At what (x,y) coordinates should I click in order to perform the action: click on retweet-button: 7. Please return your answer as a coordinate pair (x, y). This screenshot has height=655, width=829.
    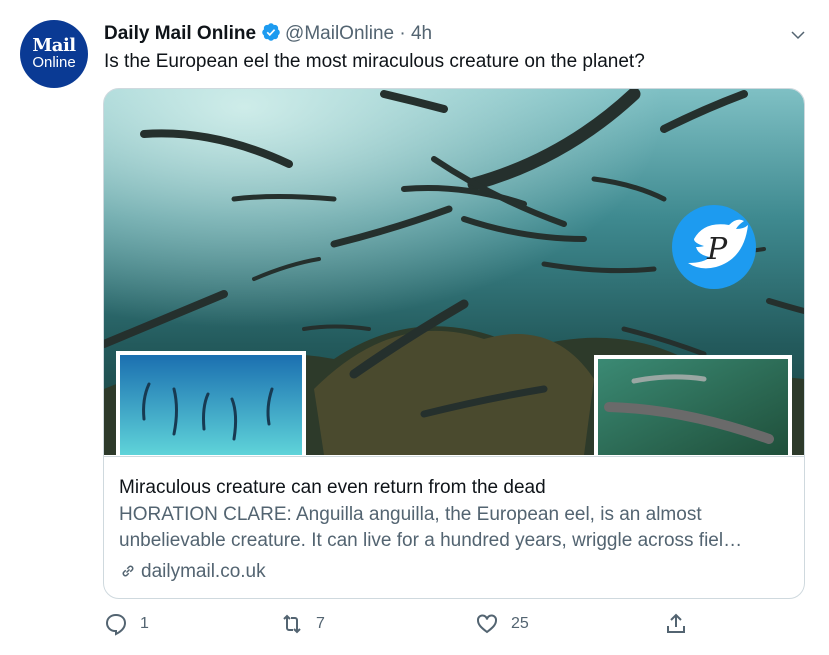
    Looking at the image, I should click on (302, 624).